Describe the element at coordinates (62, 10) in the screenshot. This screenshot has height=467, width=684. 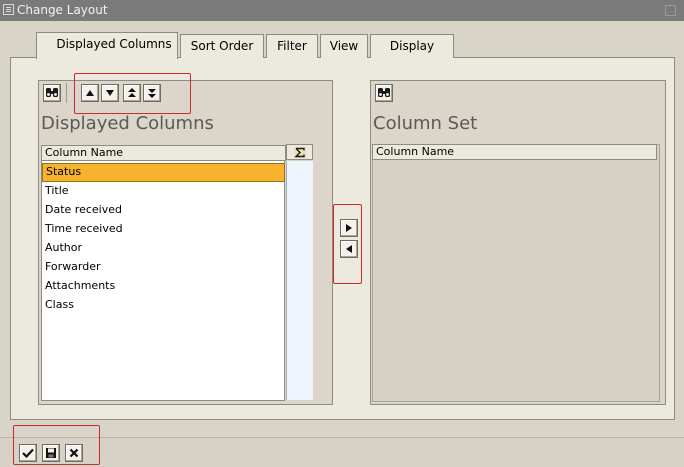
I see `window-title: Change Layout` at that location.